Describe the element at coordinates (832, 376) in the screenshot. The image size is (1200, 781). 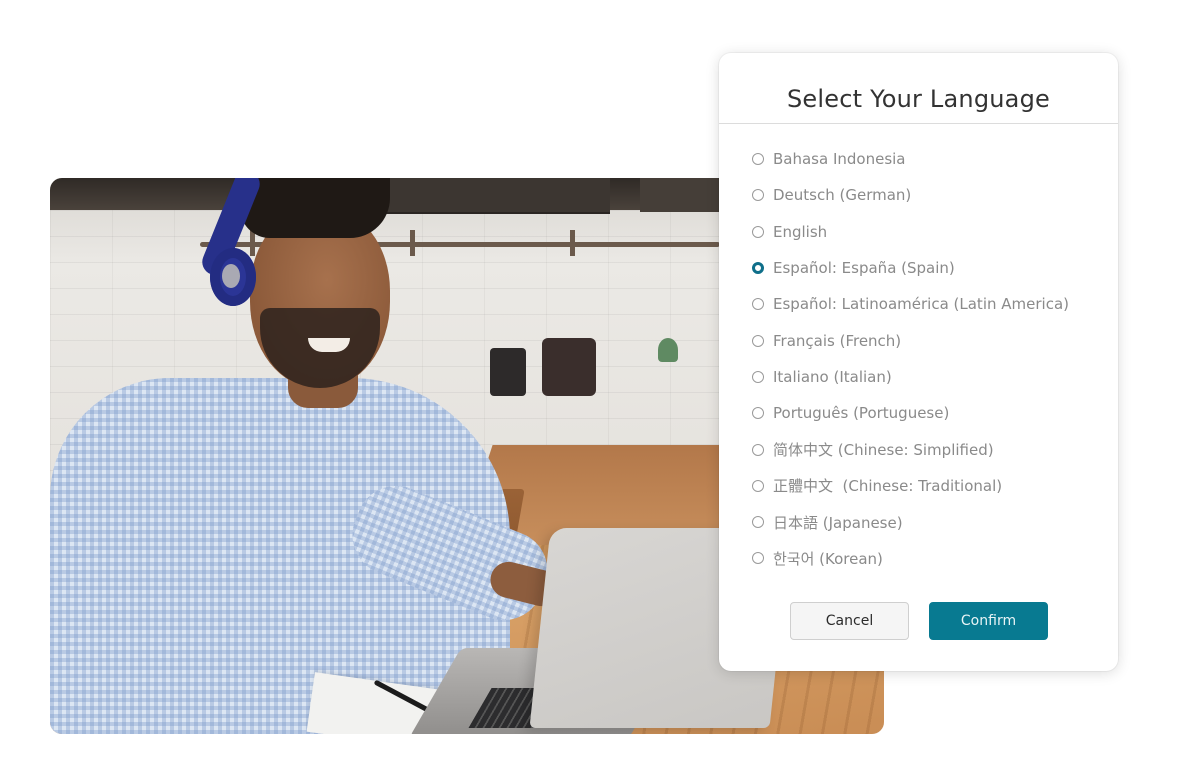
I see `language-option-label: Italiano (Italian)` at that location.